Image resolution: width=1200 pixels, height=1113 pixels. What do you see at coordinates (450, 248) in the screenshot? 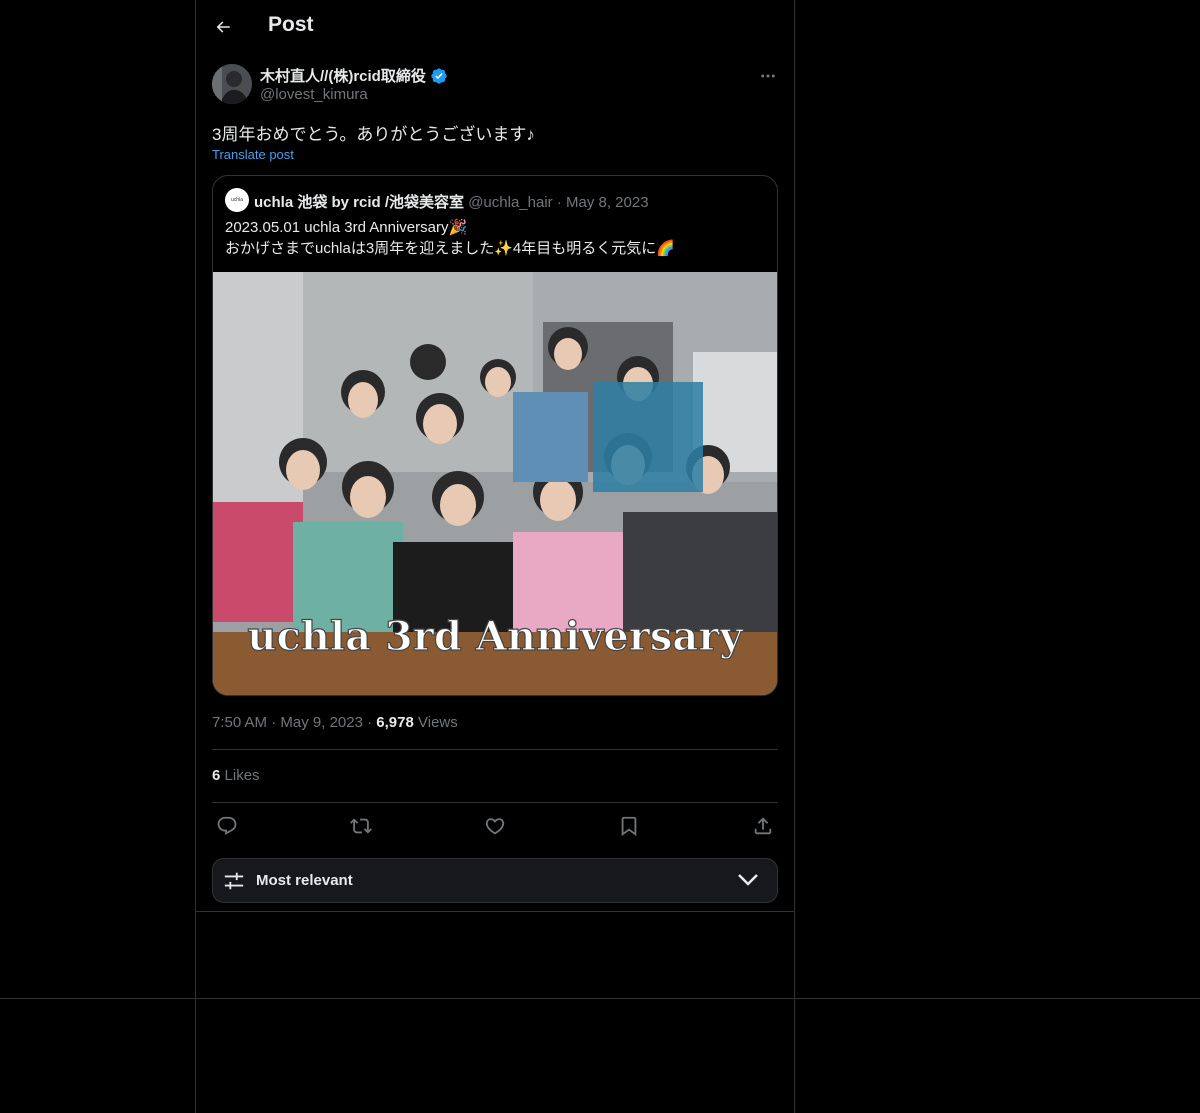
I see `quoted-text-line-2: おかげさまでuchlaは3周年を迎えました✨4年目も明るく元気に🌈` at bounding box center [450, 248].